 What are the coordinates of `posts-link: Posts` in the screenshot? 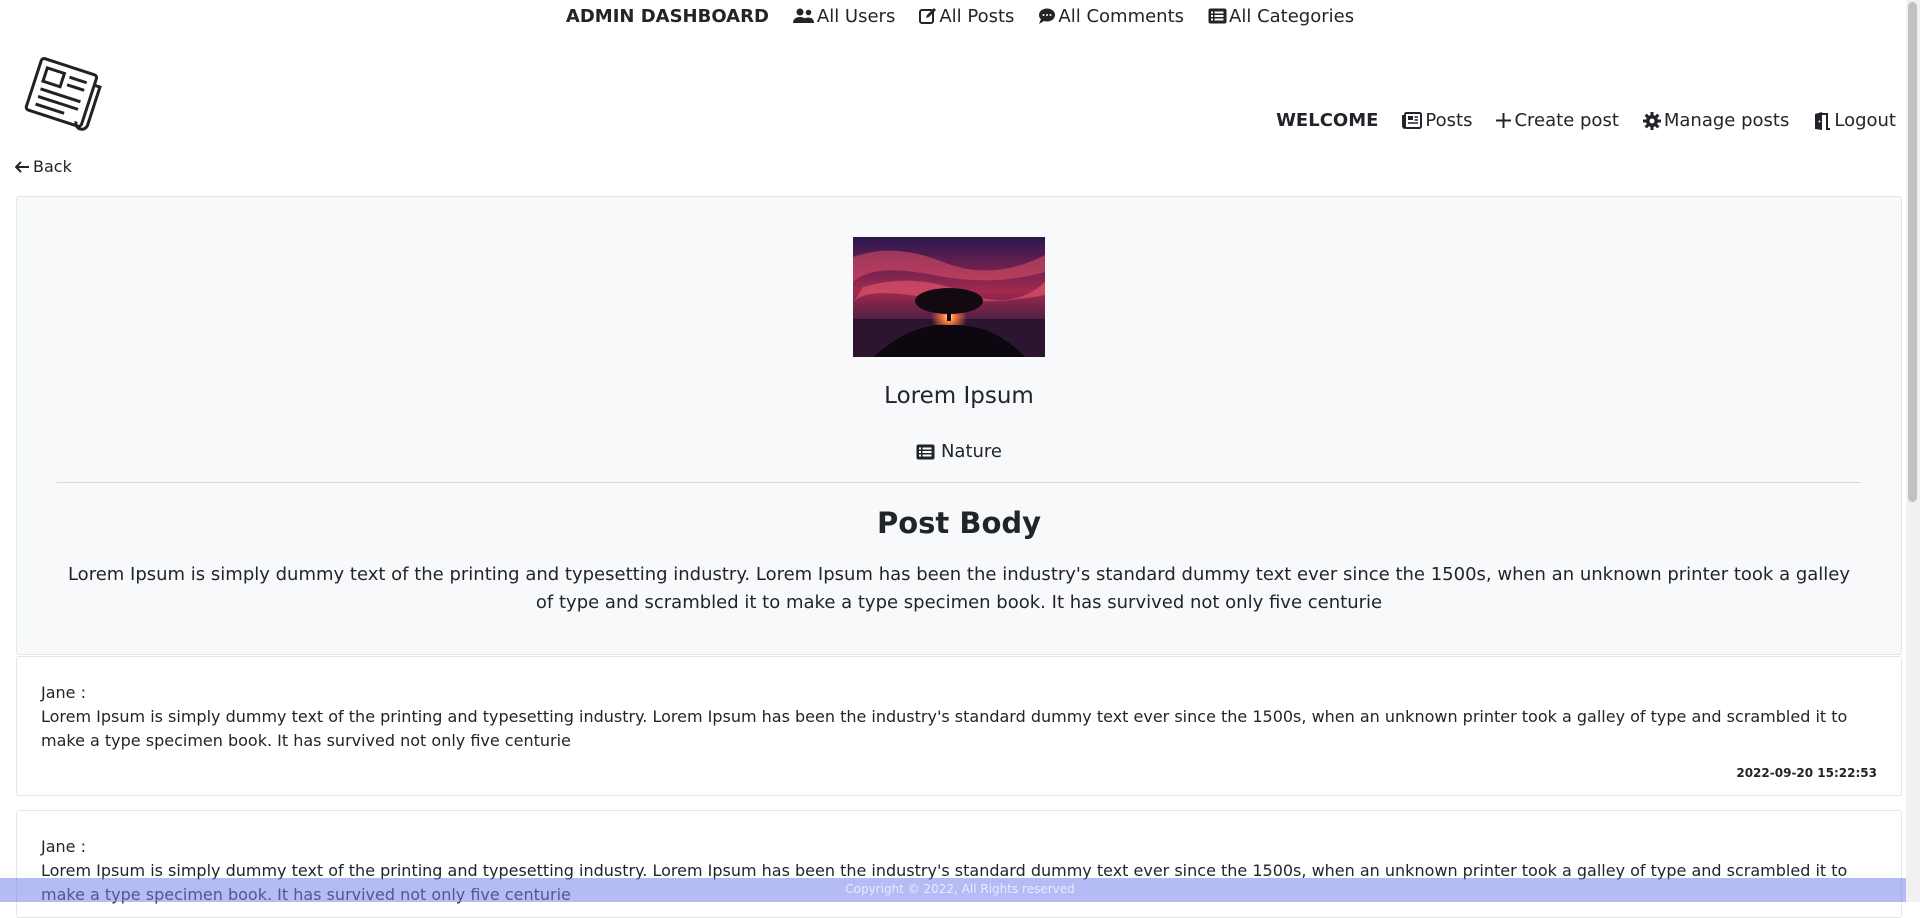 It's located at (1437, 120).